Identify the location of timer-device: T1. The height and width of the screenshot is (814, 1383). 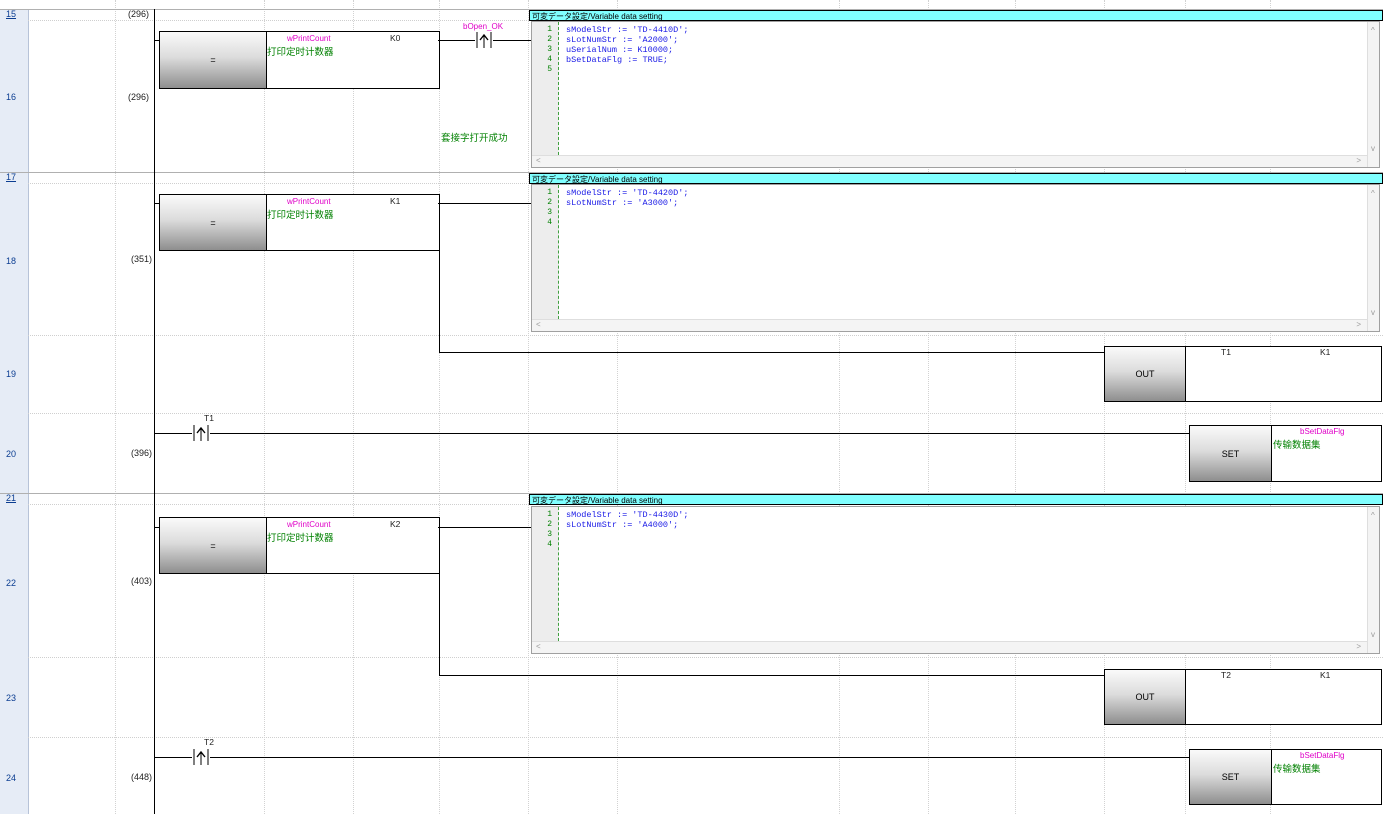
(1226, 352).